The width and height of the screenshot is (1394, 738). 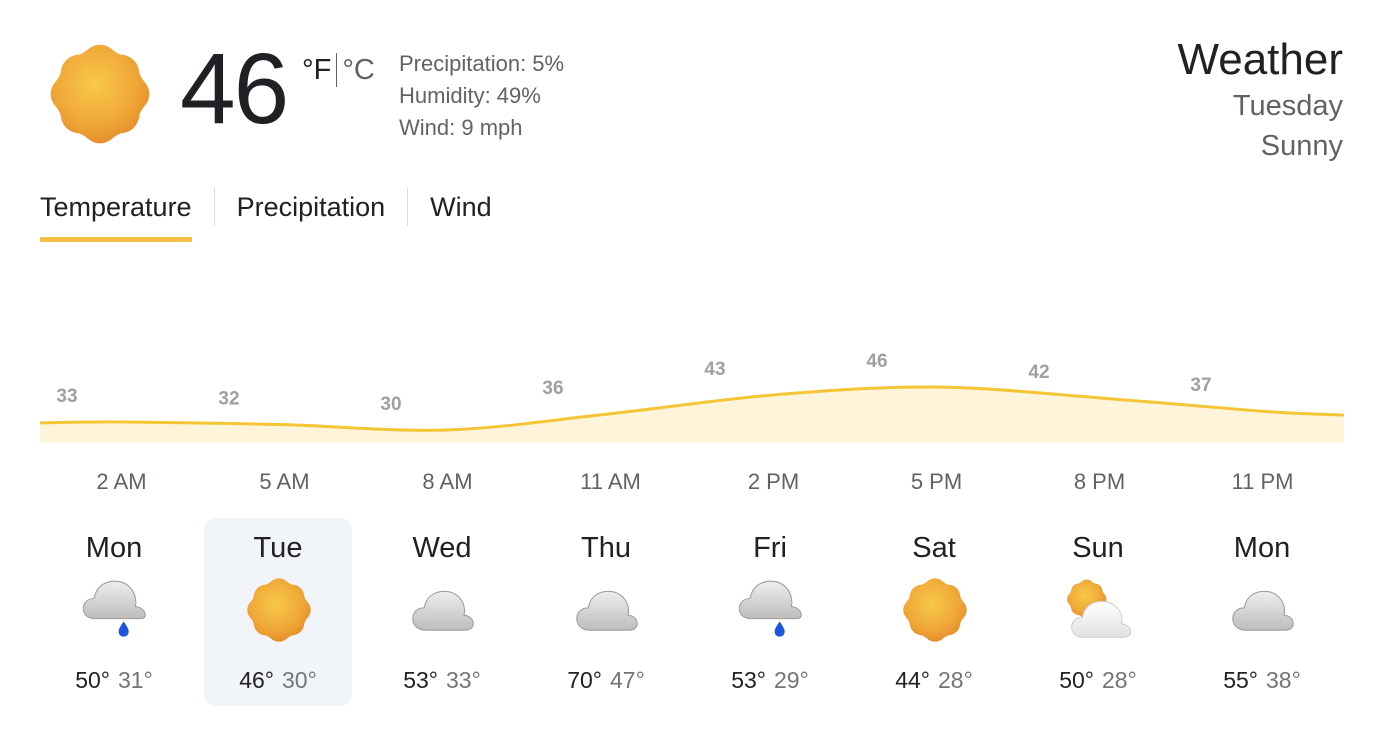 I want to click on high-temp: 44°, so click(x=912, y=680).